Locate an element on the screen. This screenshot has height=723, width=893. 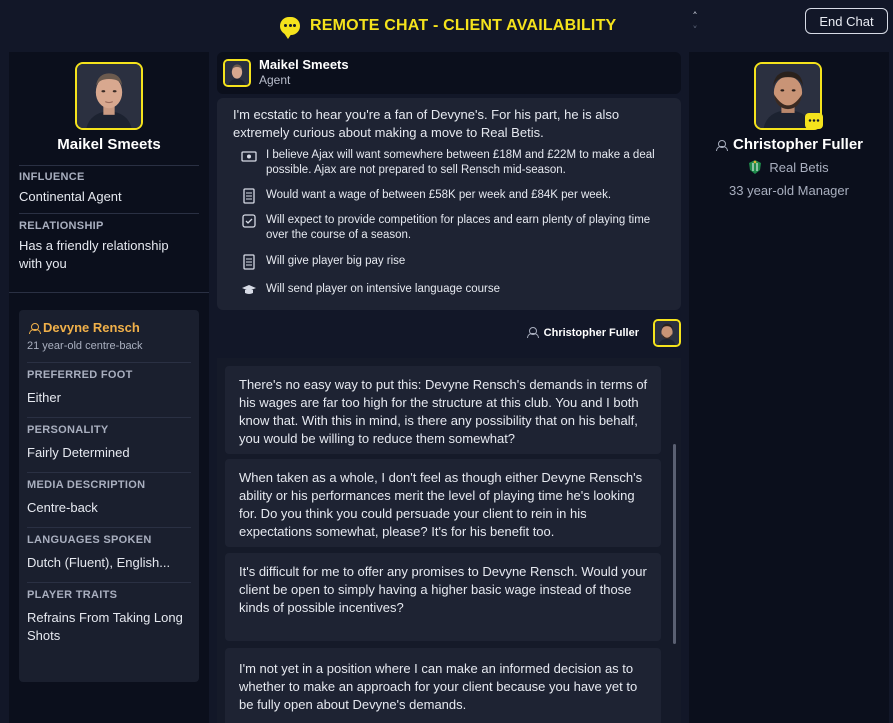
influence-label: INFLUENCE is located at coordinates (52, 177).